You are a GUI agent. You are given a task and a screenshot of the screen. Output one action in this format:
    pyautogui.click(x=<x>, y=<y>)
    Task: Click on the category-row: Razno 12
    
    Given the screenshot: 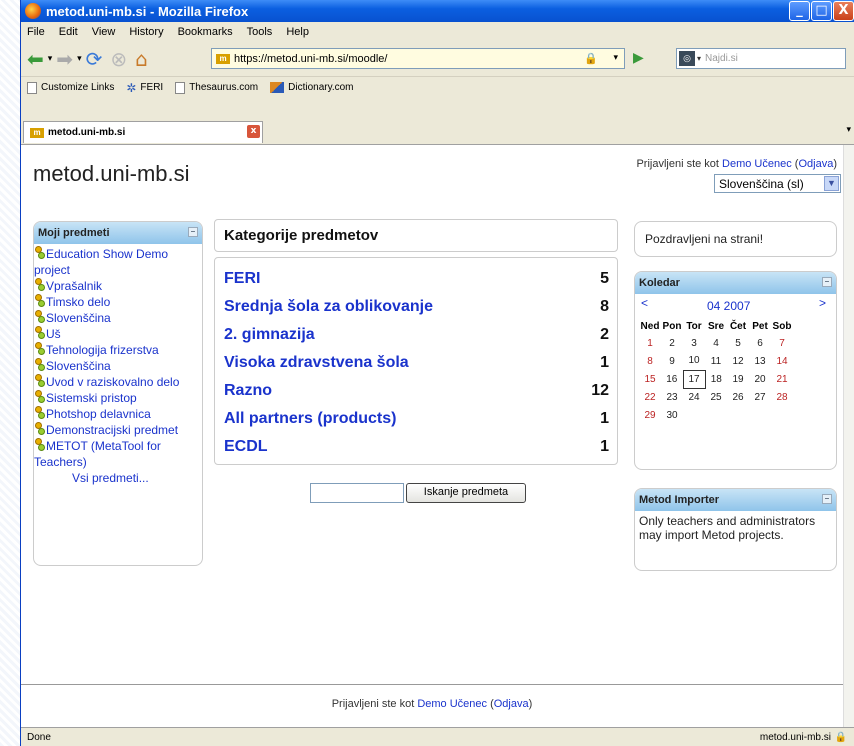 What is the action you would take?
    pyautogui.click(x=416, y=391)
    